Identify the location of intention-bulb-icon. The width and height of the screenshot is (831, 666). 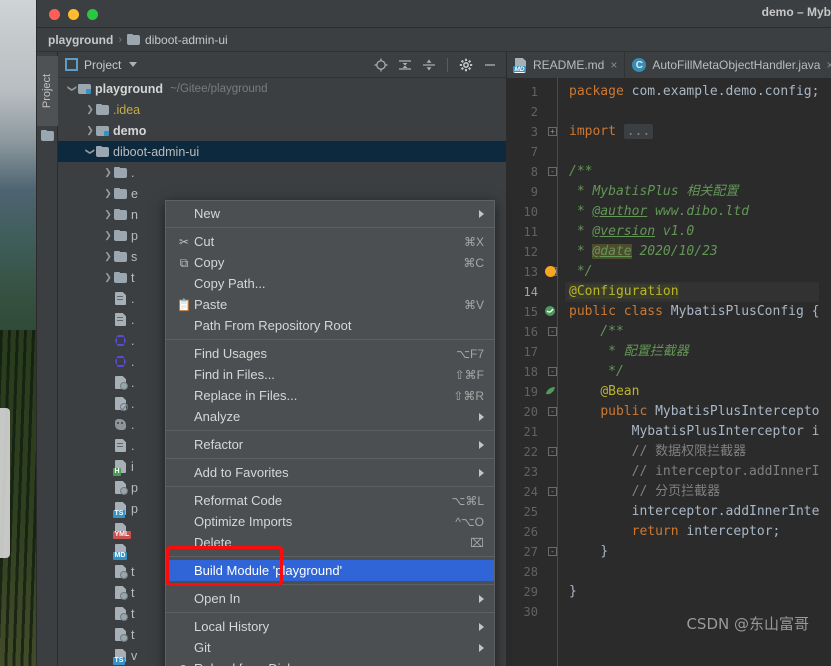
(550, 271).